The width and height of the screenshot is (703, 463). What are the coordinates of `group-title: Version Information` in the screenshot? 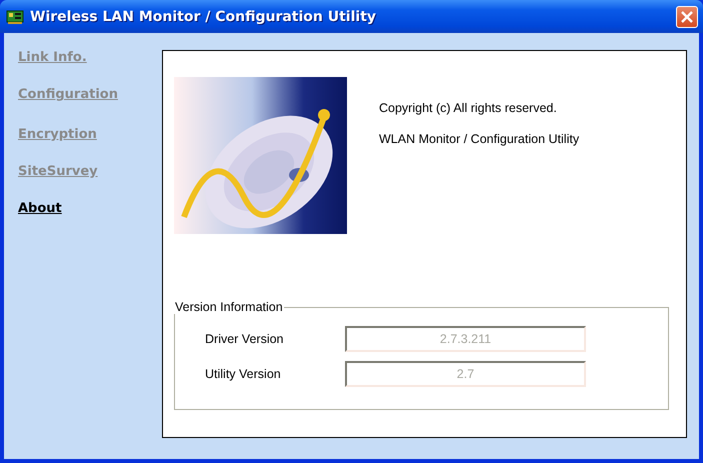 It's located at (229, 307).